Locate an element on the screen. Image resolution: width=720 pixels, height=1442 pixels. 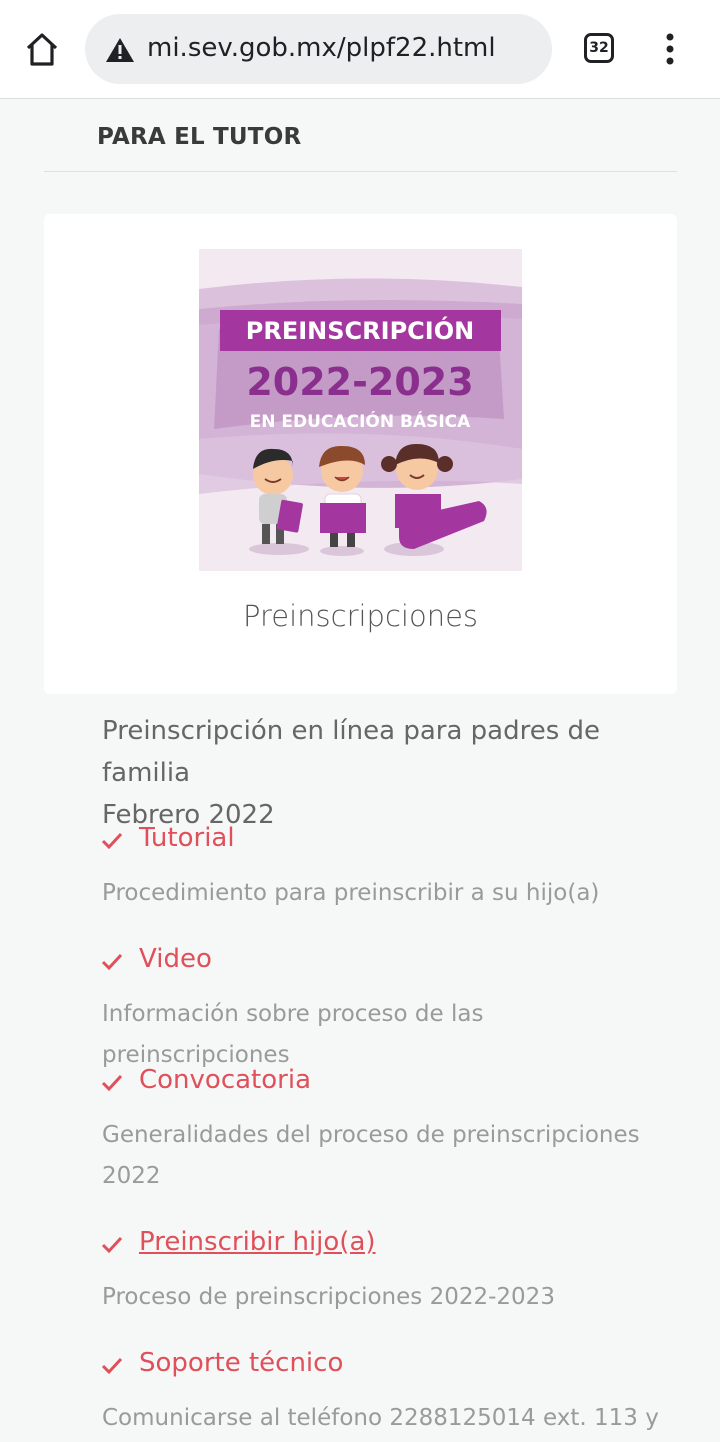
poster-subtitle: EN EDUCACIÓN BÁSICA is located at coordinates (360, 421).